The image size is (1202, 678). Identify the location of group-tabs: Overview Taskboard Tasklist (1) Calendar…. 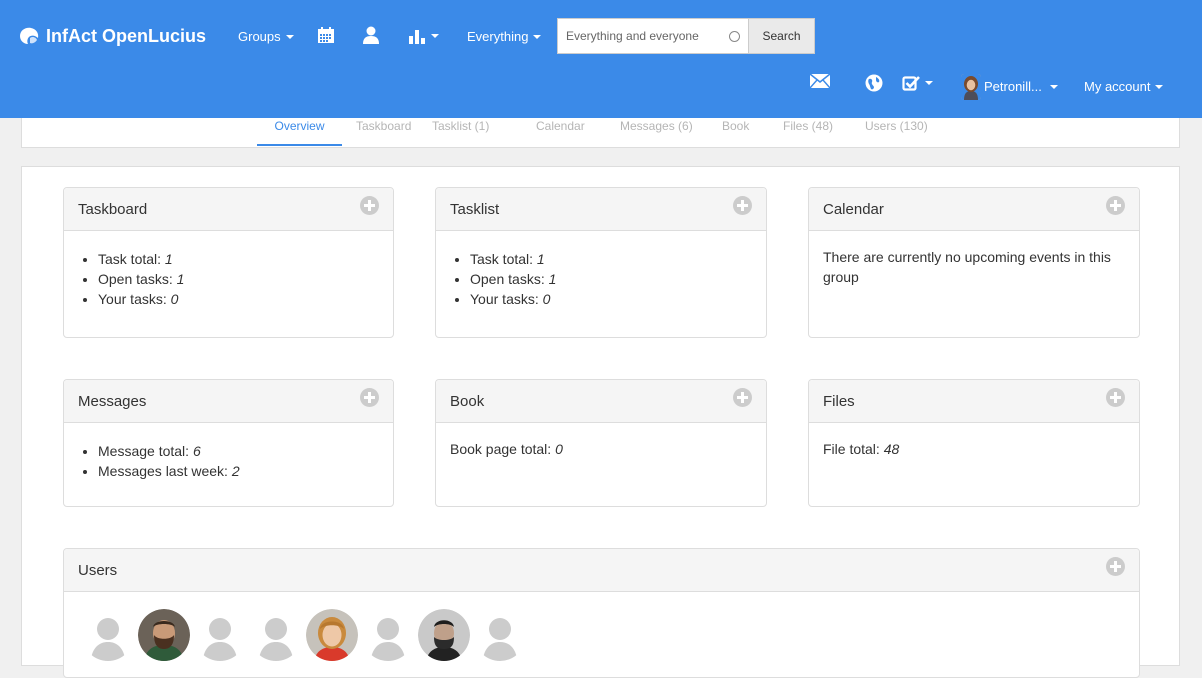
(600, 133).